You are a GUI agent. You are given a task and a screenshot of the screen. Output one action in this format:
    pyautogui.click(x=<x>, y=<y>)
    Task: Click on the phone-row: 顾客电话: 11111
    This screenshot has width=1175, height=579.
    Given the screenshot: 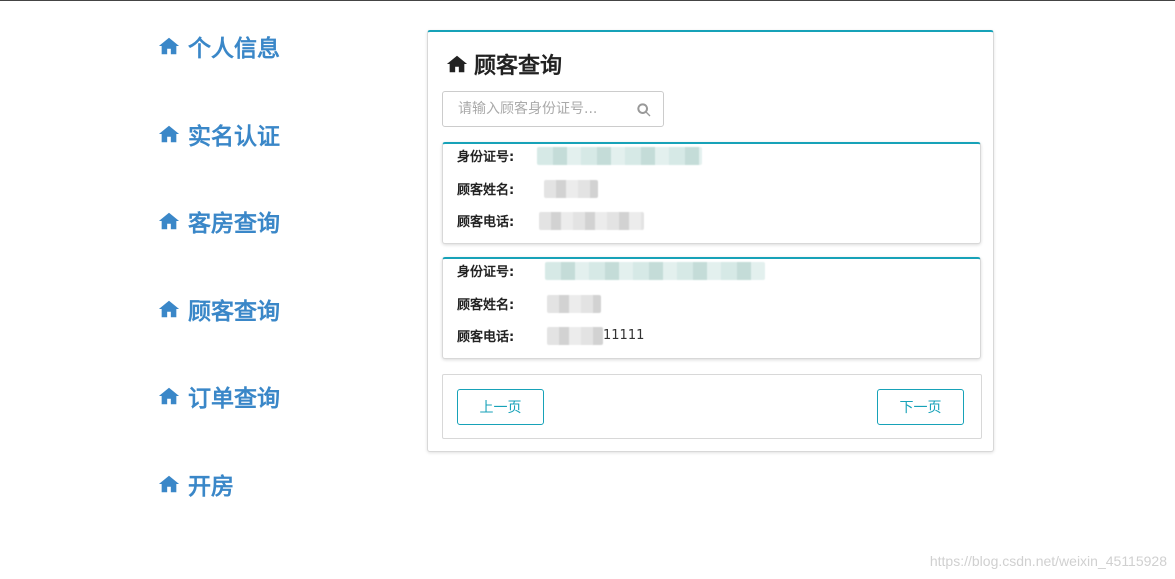 What is the action you would take?
    pyautogui.click(x=550, y=335)
    